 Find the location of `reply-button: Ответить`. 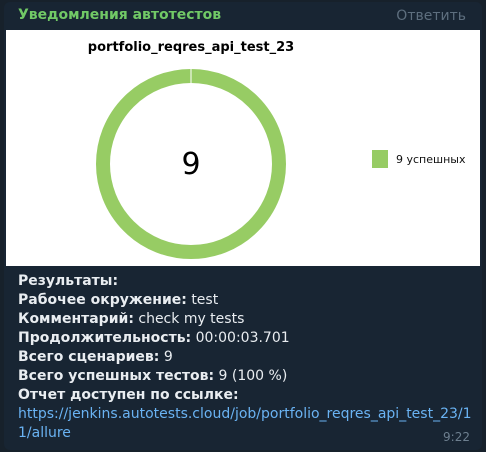

reply-button: Ответить is located at coordinates (431, 16).